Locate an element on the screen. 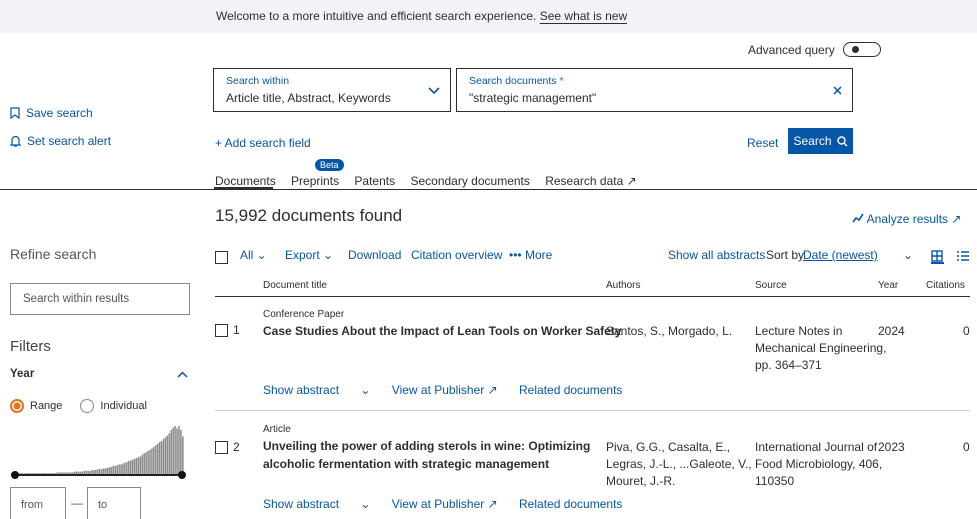 The image size is (977, 519). header-divider is located at coordinates (592, 296).